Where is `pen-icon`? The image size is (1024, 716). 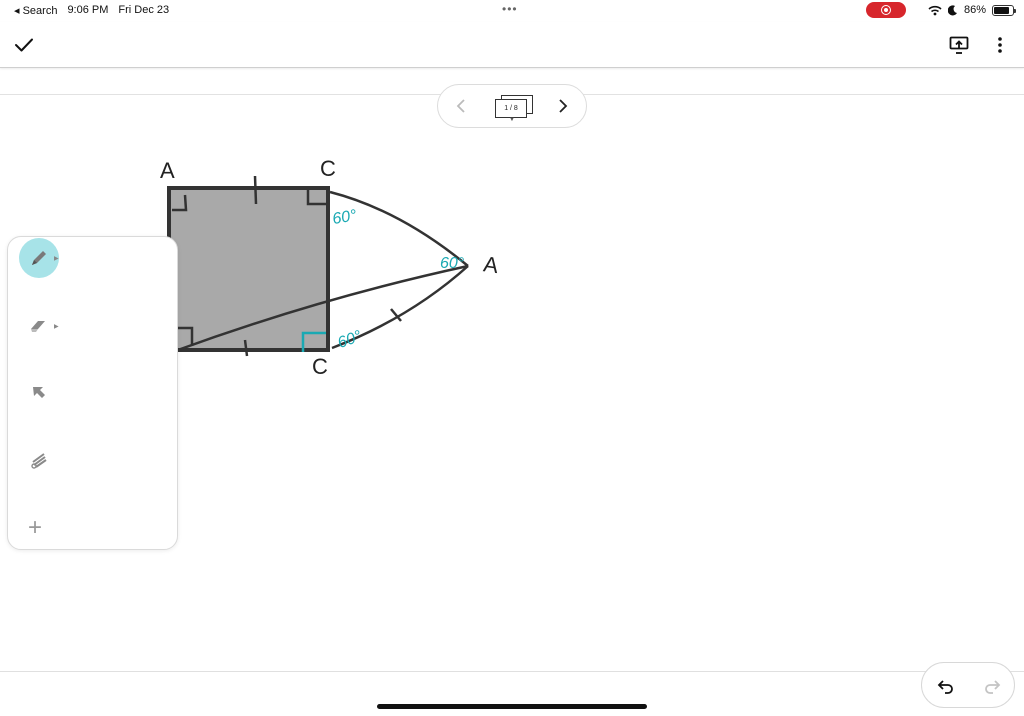
pen-icon is located at coordinates (39, 258).